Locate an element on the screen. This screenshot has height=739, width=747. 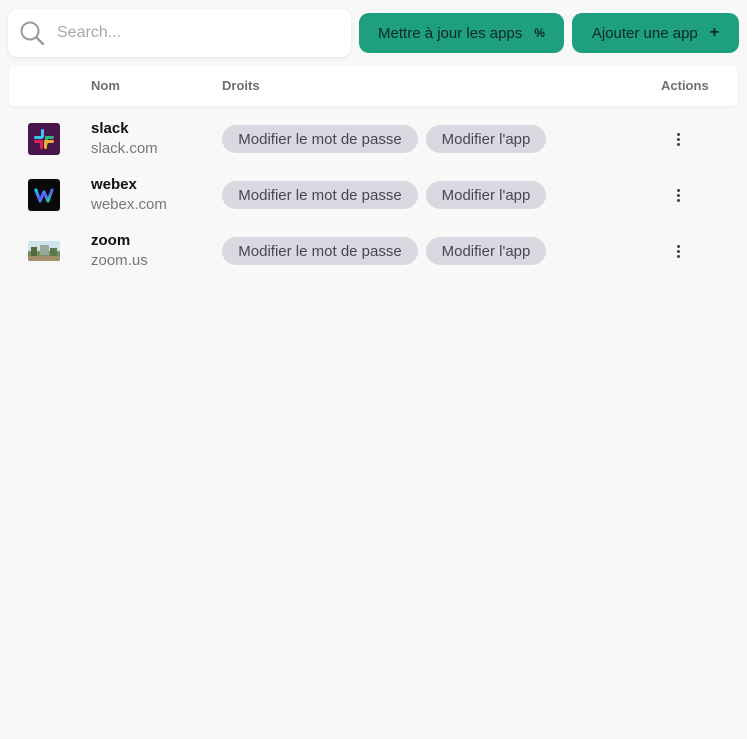
table-header: Nom Droits Actions is located at coordinates (373, 86).